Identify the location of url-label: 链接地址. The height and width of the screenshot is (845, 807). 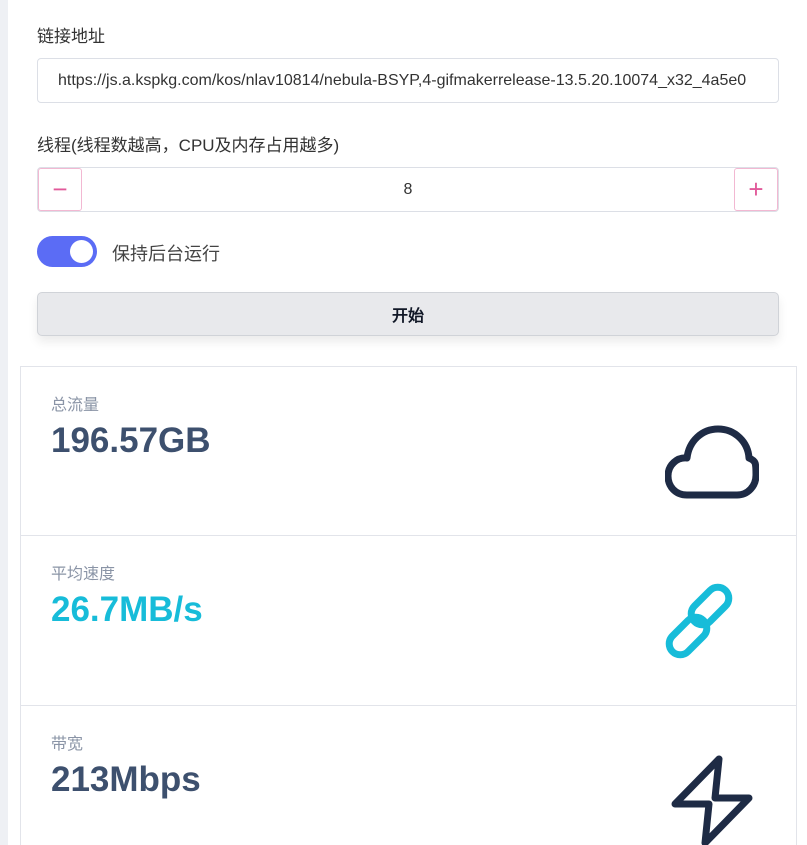
(71, 36).